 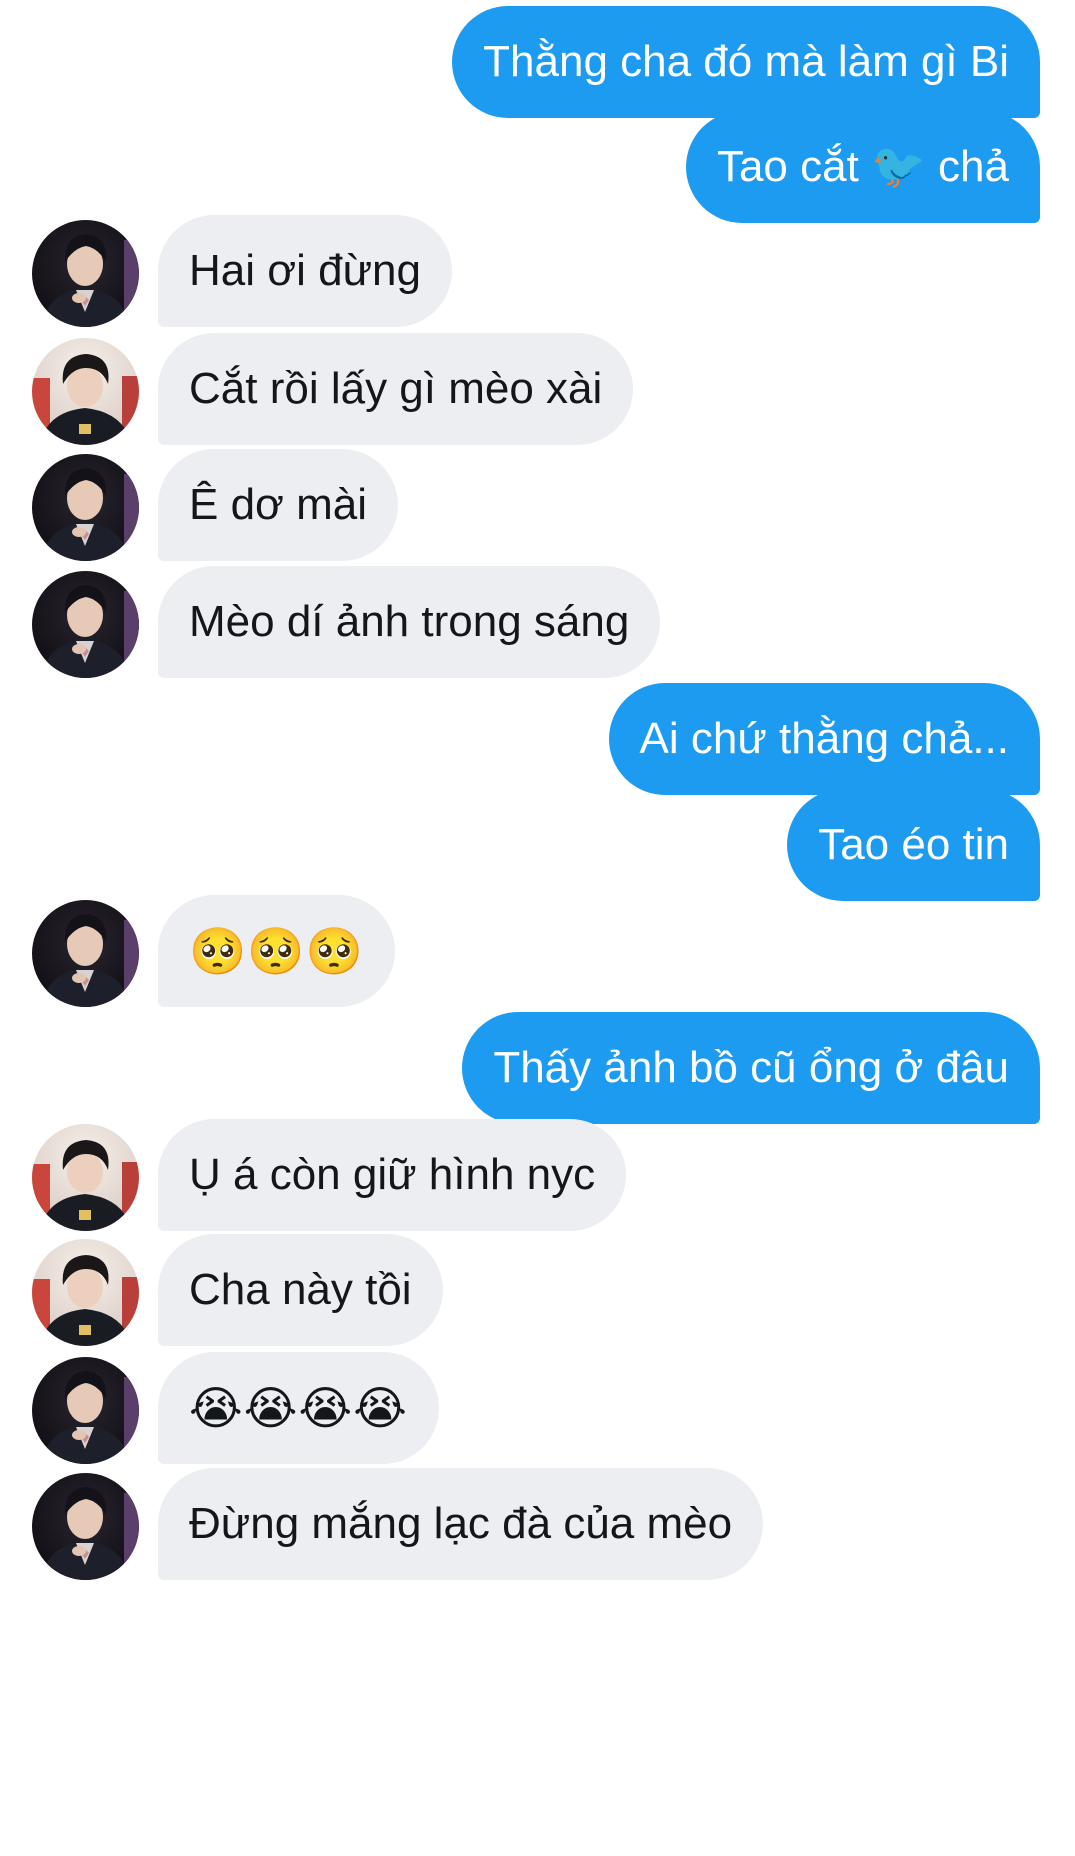 I want to click on incoming-message: Cắt rồi lấy gì mèo xài, so click(x=537, y=389).